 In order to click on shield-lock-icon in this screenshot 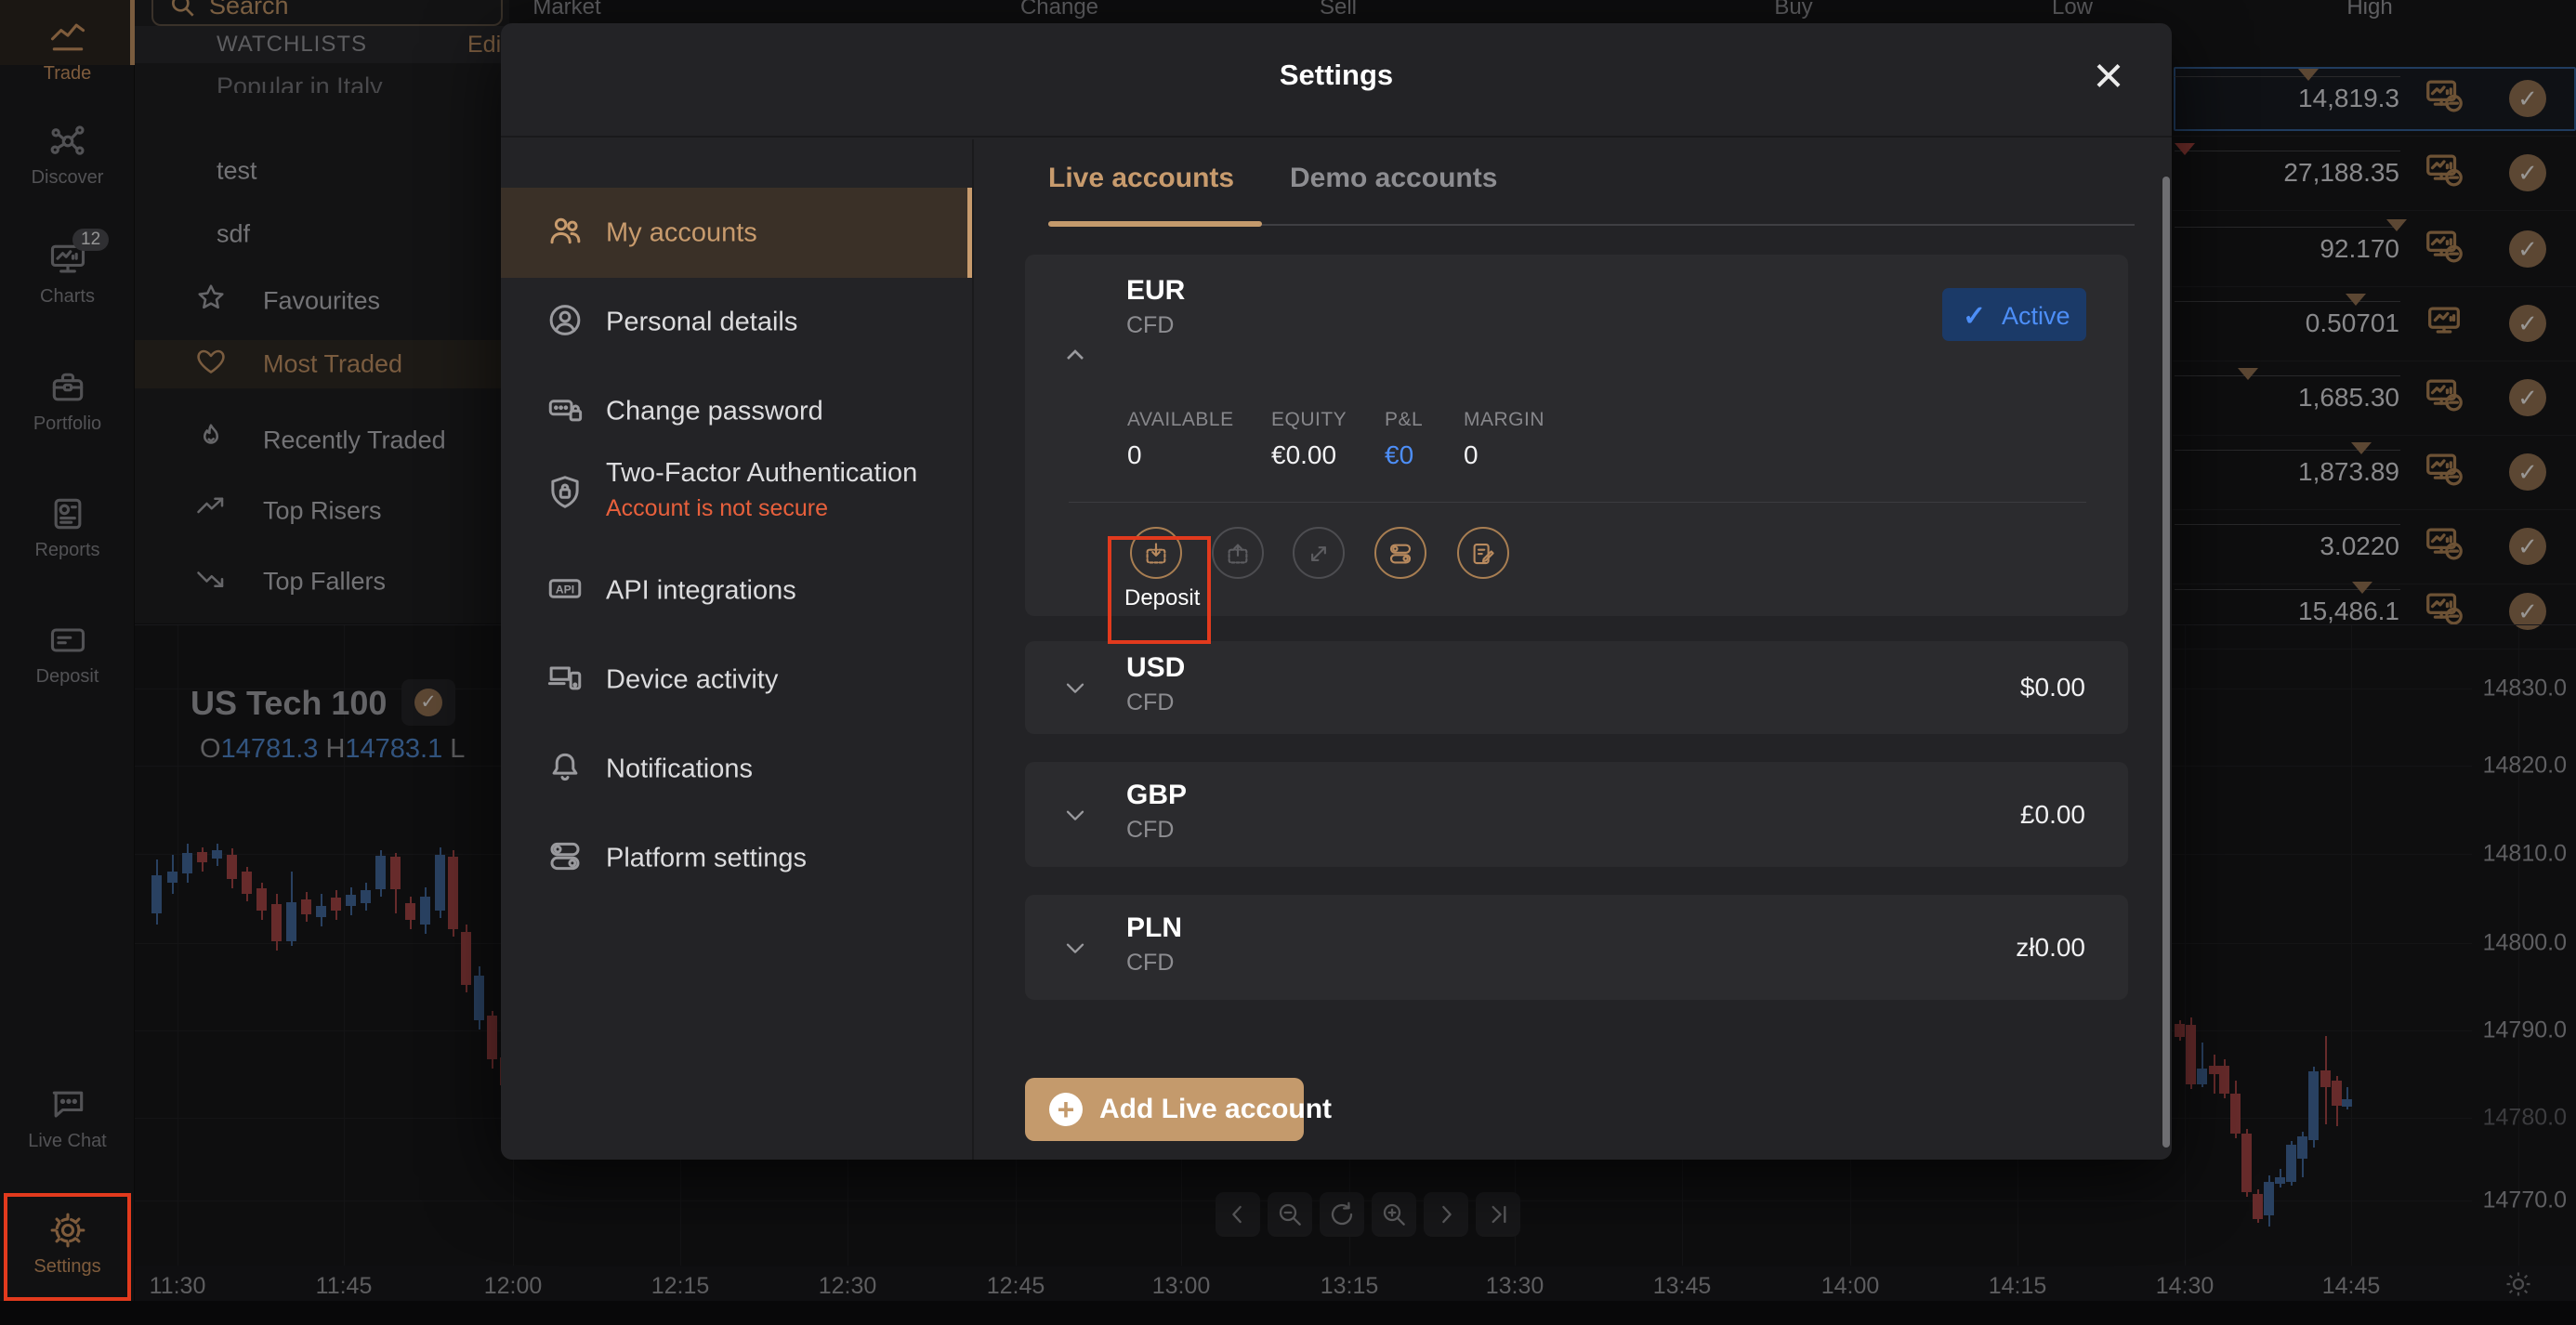, I will do `click(565, 494)`.